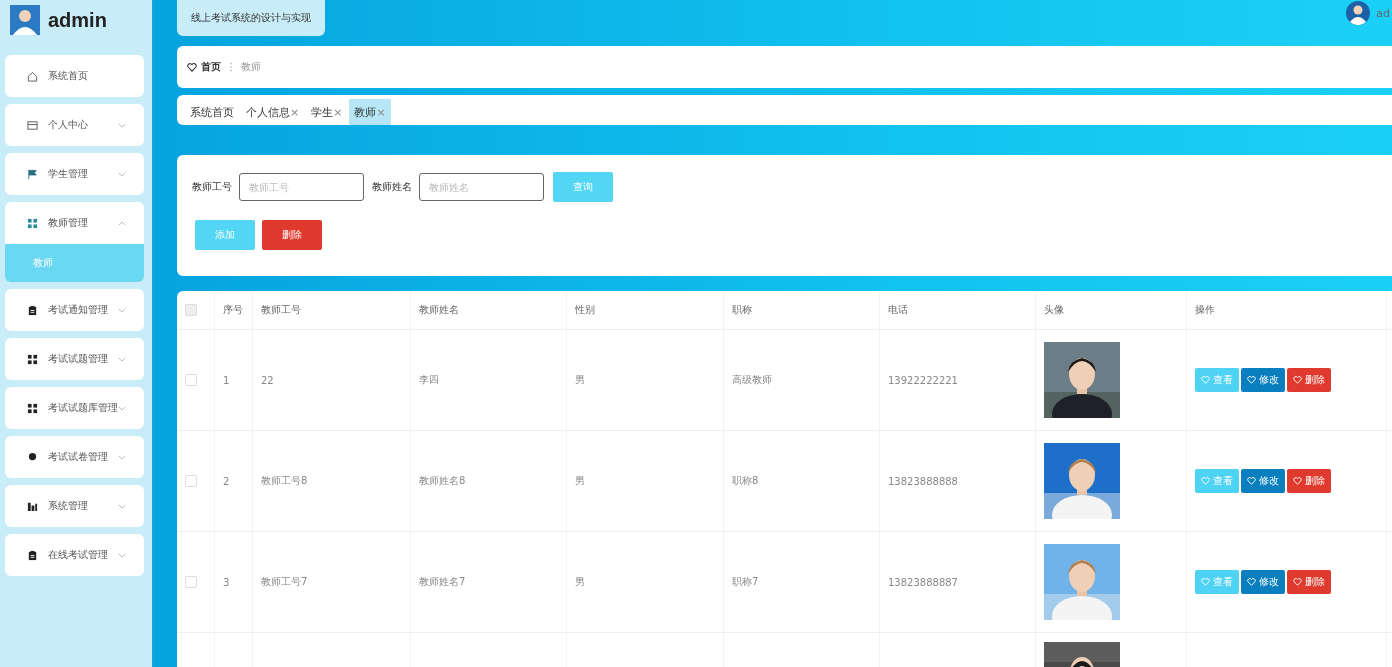  What do you see at coordinates (32, 76) in the screenshot?
I see `home-icon` at bounding box center [32, 76].